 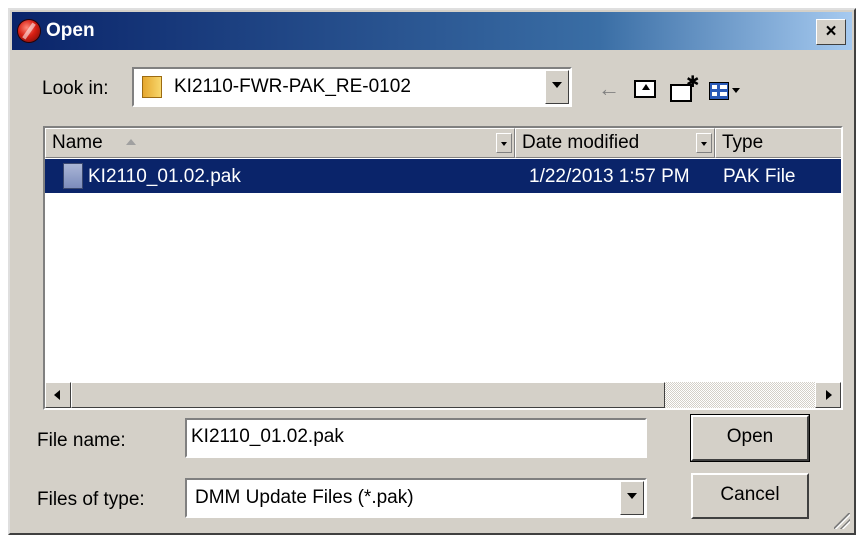 I want to click on files-of-type-label: Files of type:, so click(x=91, y=499).